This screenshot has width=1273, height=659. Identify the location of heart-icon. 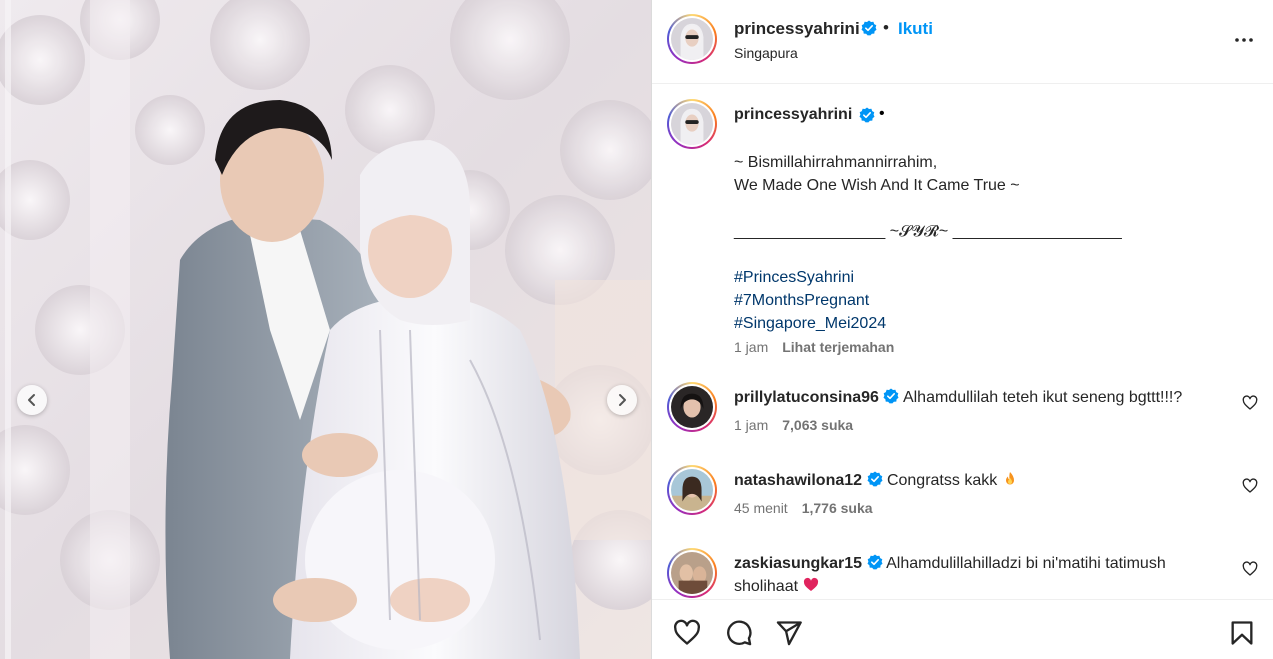
(687, 633).